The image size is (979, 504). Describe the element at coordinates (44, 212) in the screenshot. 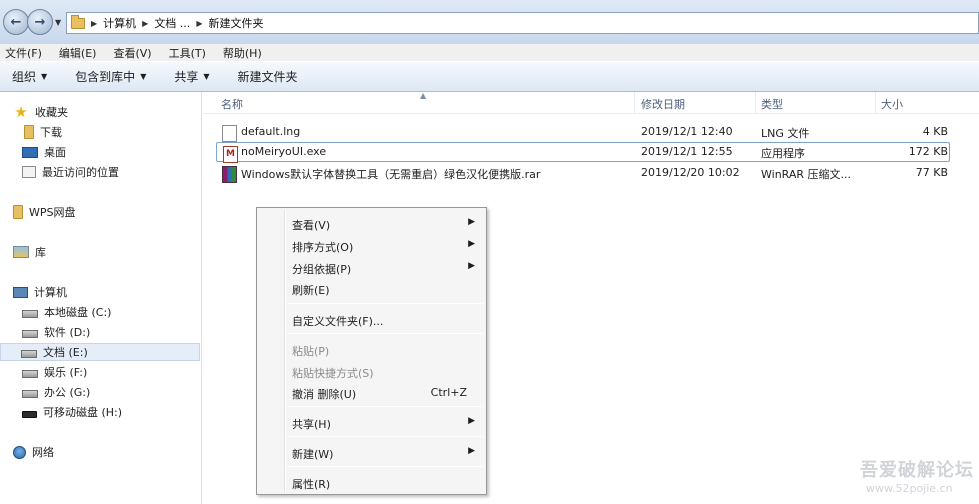

I see `sidebar-item-wps-drive: WPS网盘` at that location.